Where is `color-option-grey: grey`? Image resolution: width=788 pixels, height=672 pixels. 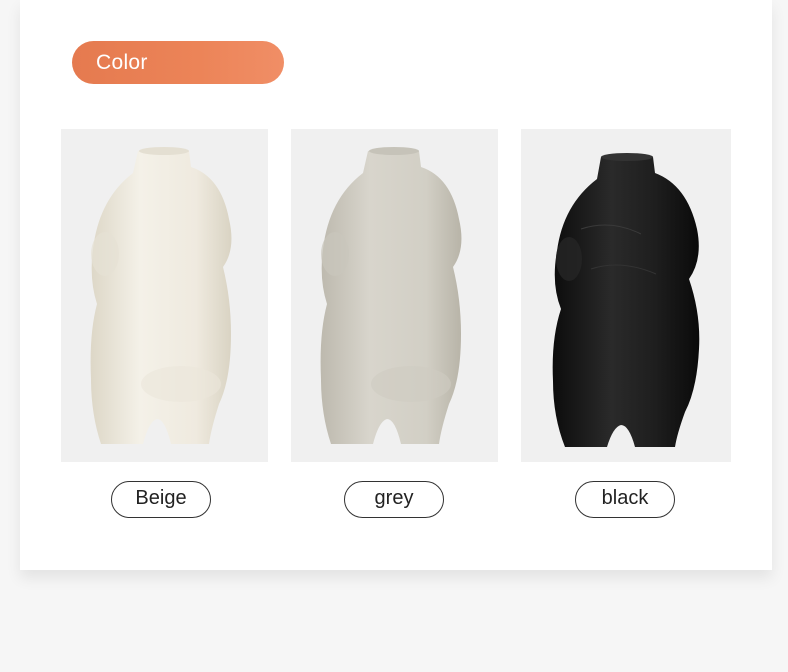
color-option-grey: grey is located at coordinates (394, 499).